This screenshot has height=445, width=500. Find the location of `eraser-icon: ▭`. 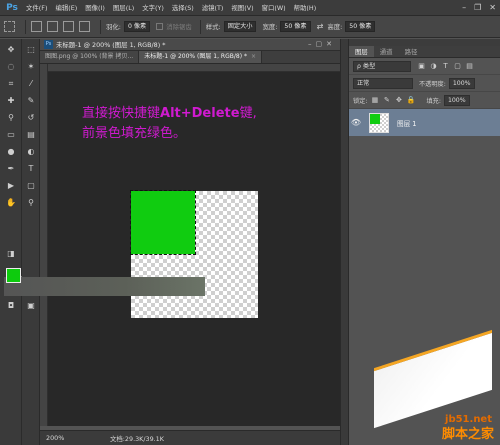

eraser-icon: ▭ is located at coordinates (11, 134).